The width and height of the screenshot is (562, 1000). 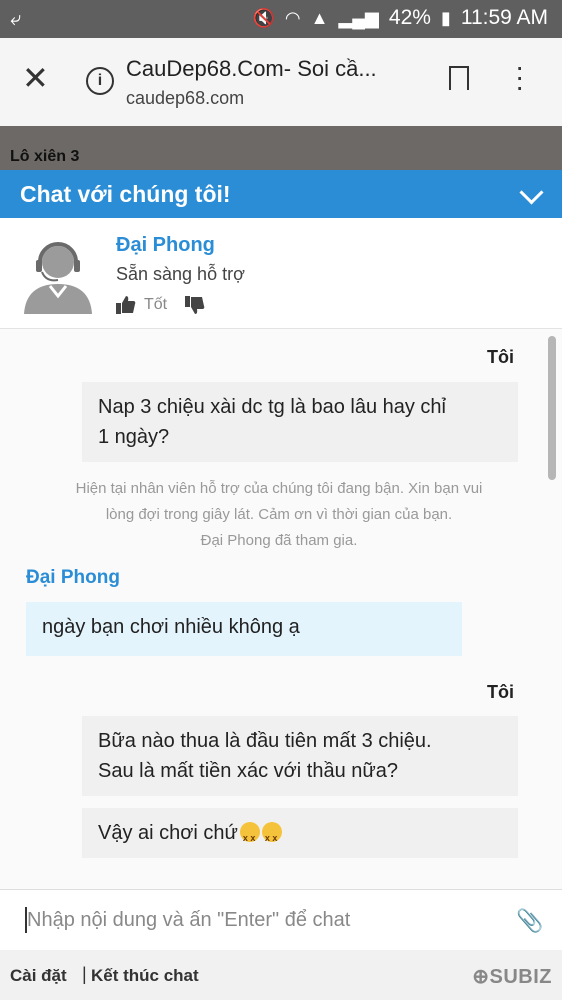 What do you see at coordinates (263, 17) in the screenshot?
I see `mute-icon: 🔇` at bounding box center [263, 17].